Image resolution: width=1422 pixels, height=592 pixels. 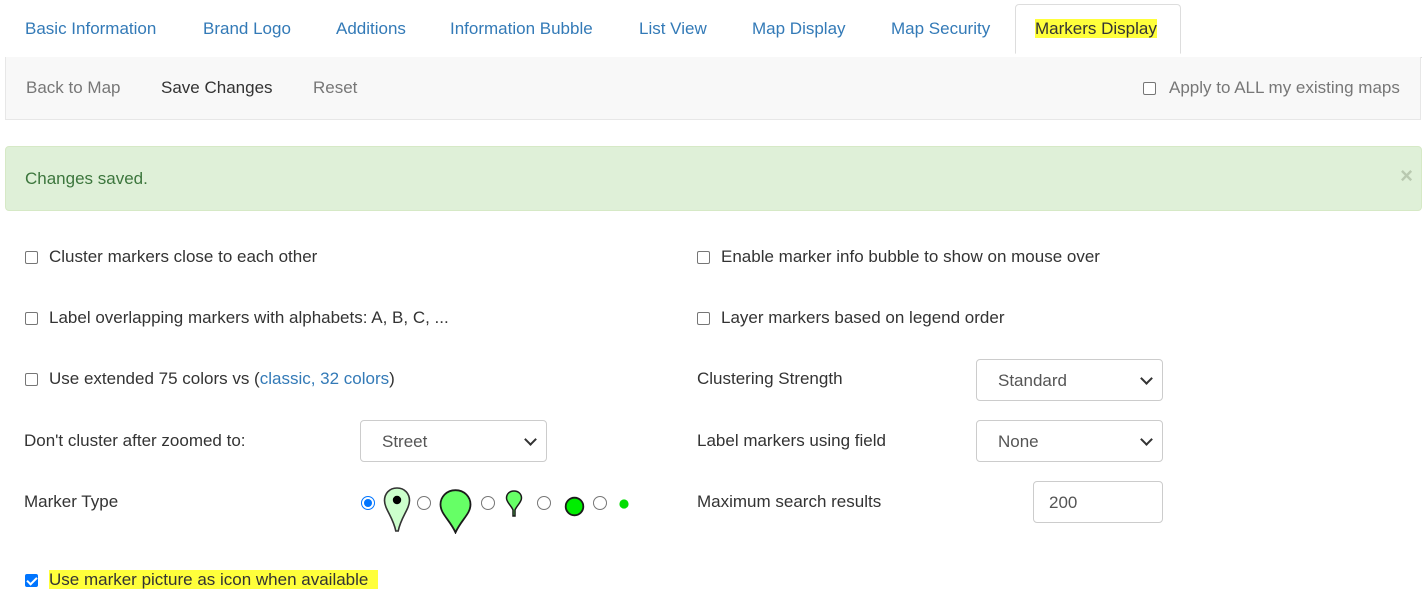 I want to click on tab-map-security: Map Security, so click(x=940, y=29).